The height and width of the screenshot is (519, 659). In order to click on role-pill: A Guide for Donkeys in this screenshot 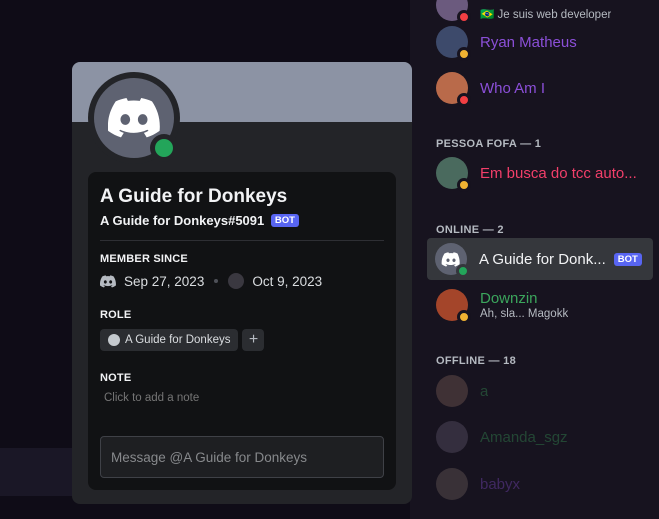, I will do `click(169, 340)`.